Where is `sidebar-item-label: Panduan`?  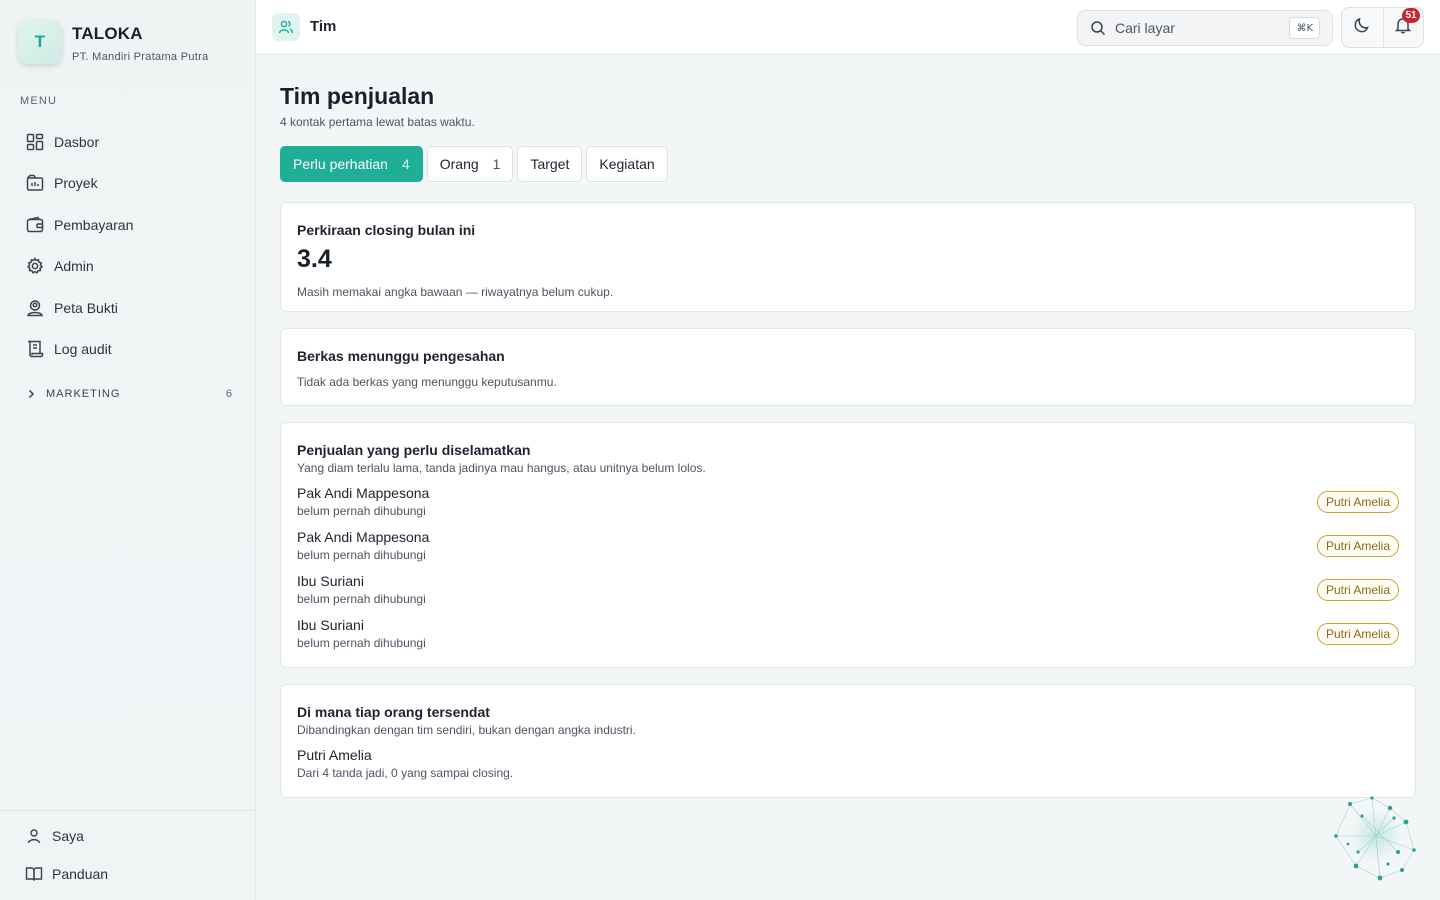
sidebar-item-label: Panduan is located at coordinates (80, 874).